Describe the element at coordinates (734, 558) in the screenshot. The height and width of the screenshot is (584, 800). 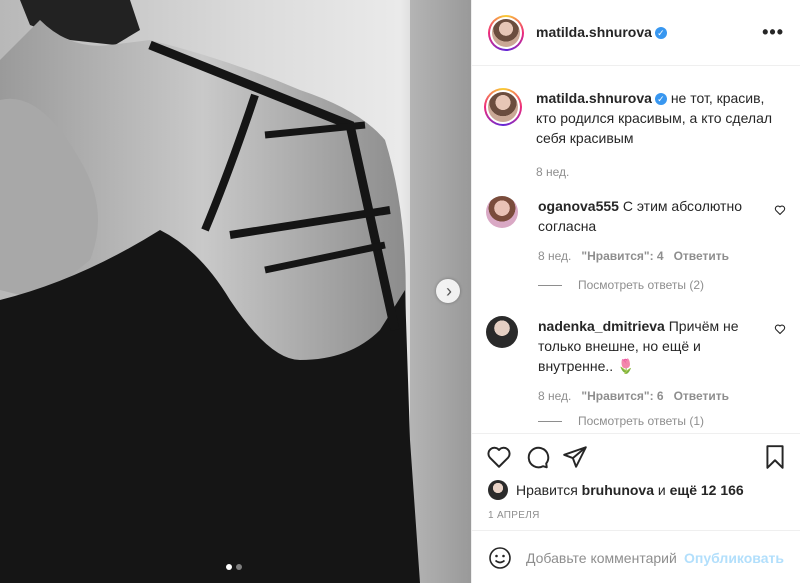
I see `publish-button: Опубликовать` at that location.